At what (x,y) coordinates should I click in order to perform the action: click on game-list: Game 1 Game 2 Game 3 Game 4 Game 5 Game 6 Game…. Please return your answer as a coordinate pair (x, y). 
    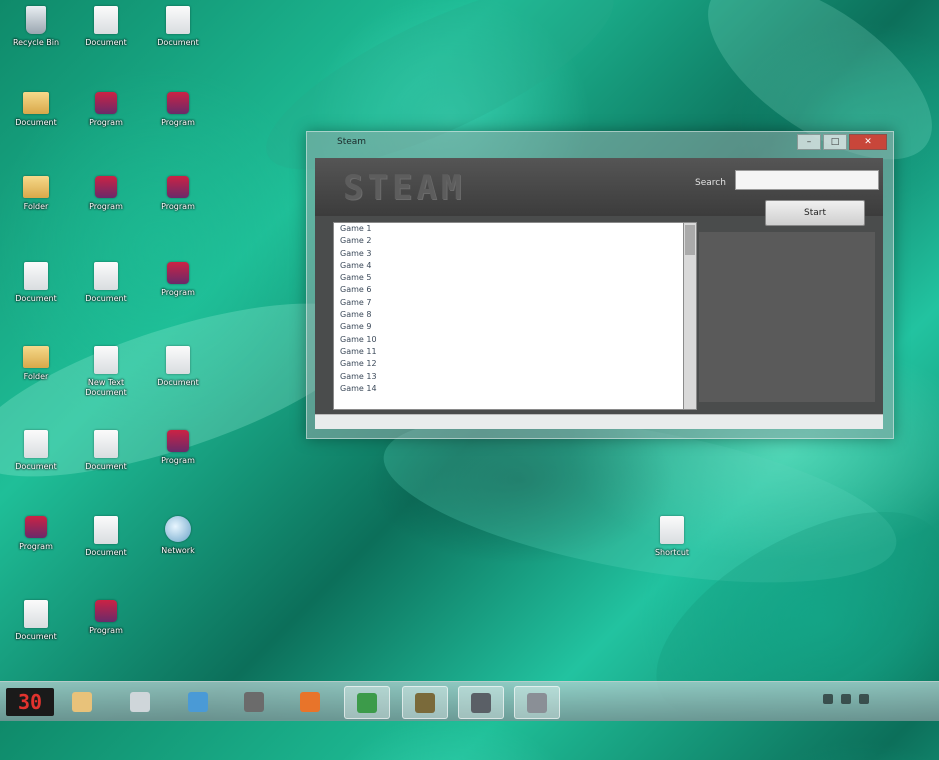
    Looking at the image, I should click on (509, 316).